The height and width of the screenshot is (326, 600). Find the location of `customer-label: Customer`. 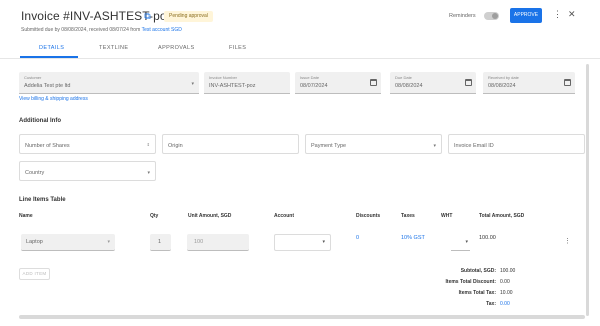

customer-label: Customer is located at coordinates (33, 77).